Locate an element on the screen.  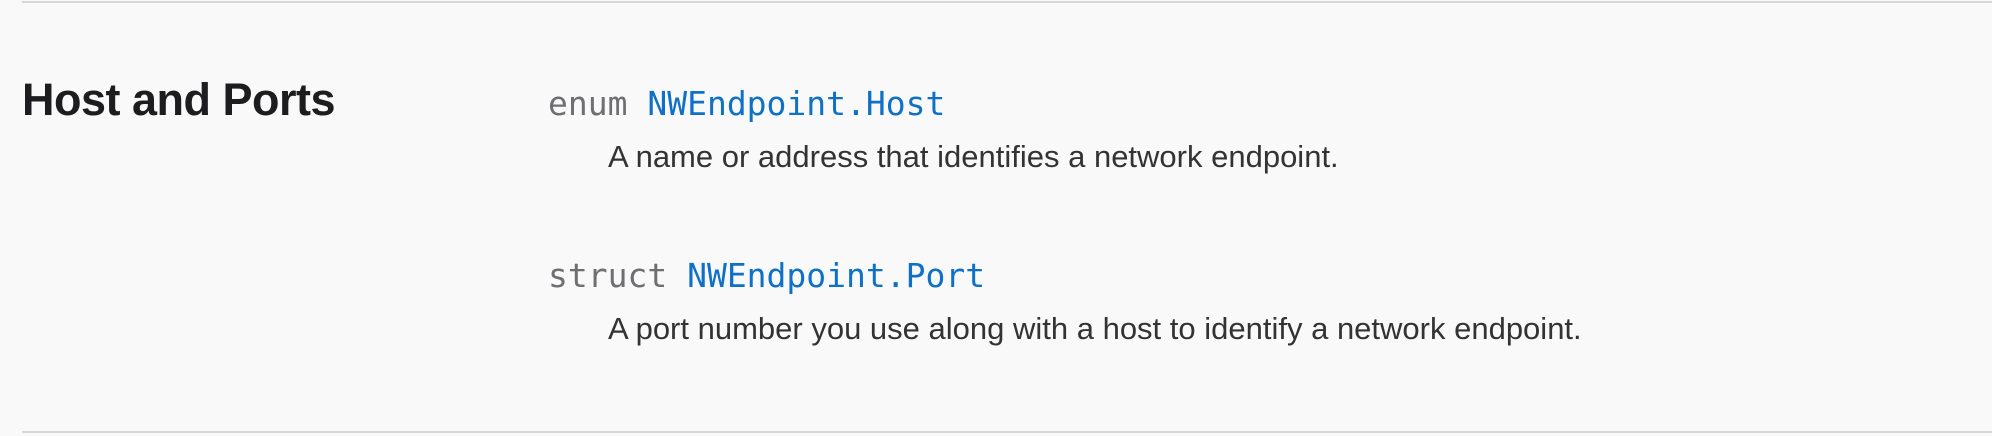
top-divider is located at coordinates (1007, 2).